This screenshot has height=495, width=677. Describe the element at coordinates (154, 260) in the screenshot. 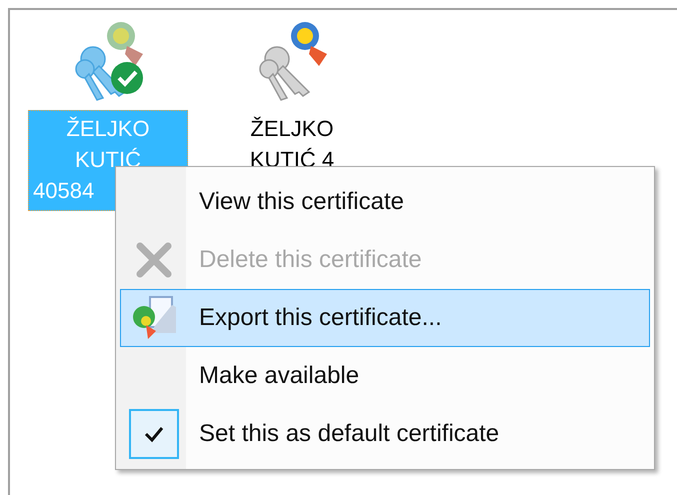

I see `x-icon` at that location.